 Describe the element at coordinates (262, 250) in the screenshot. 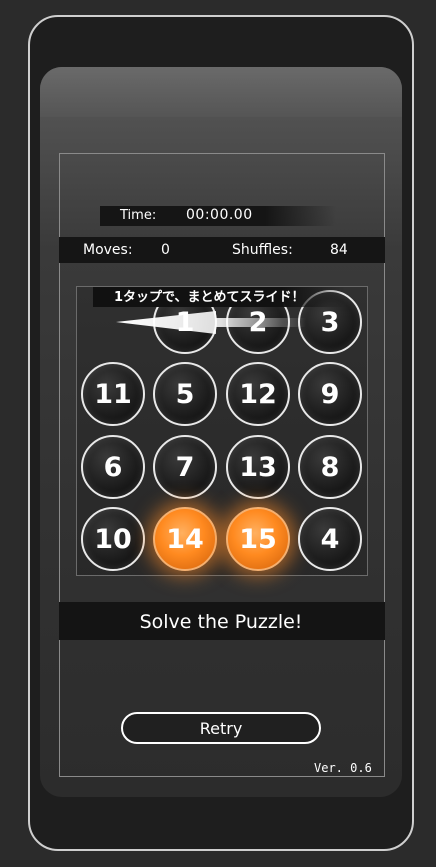

I see `shuffles-label: Shuffles:` at that location.